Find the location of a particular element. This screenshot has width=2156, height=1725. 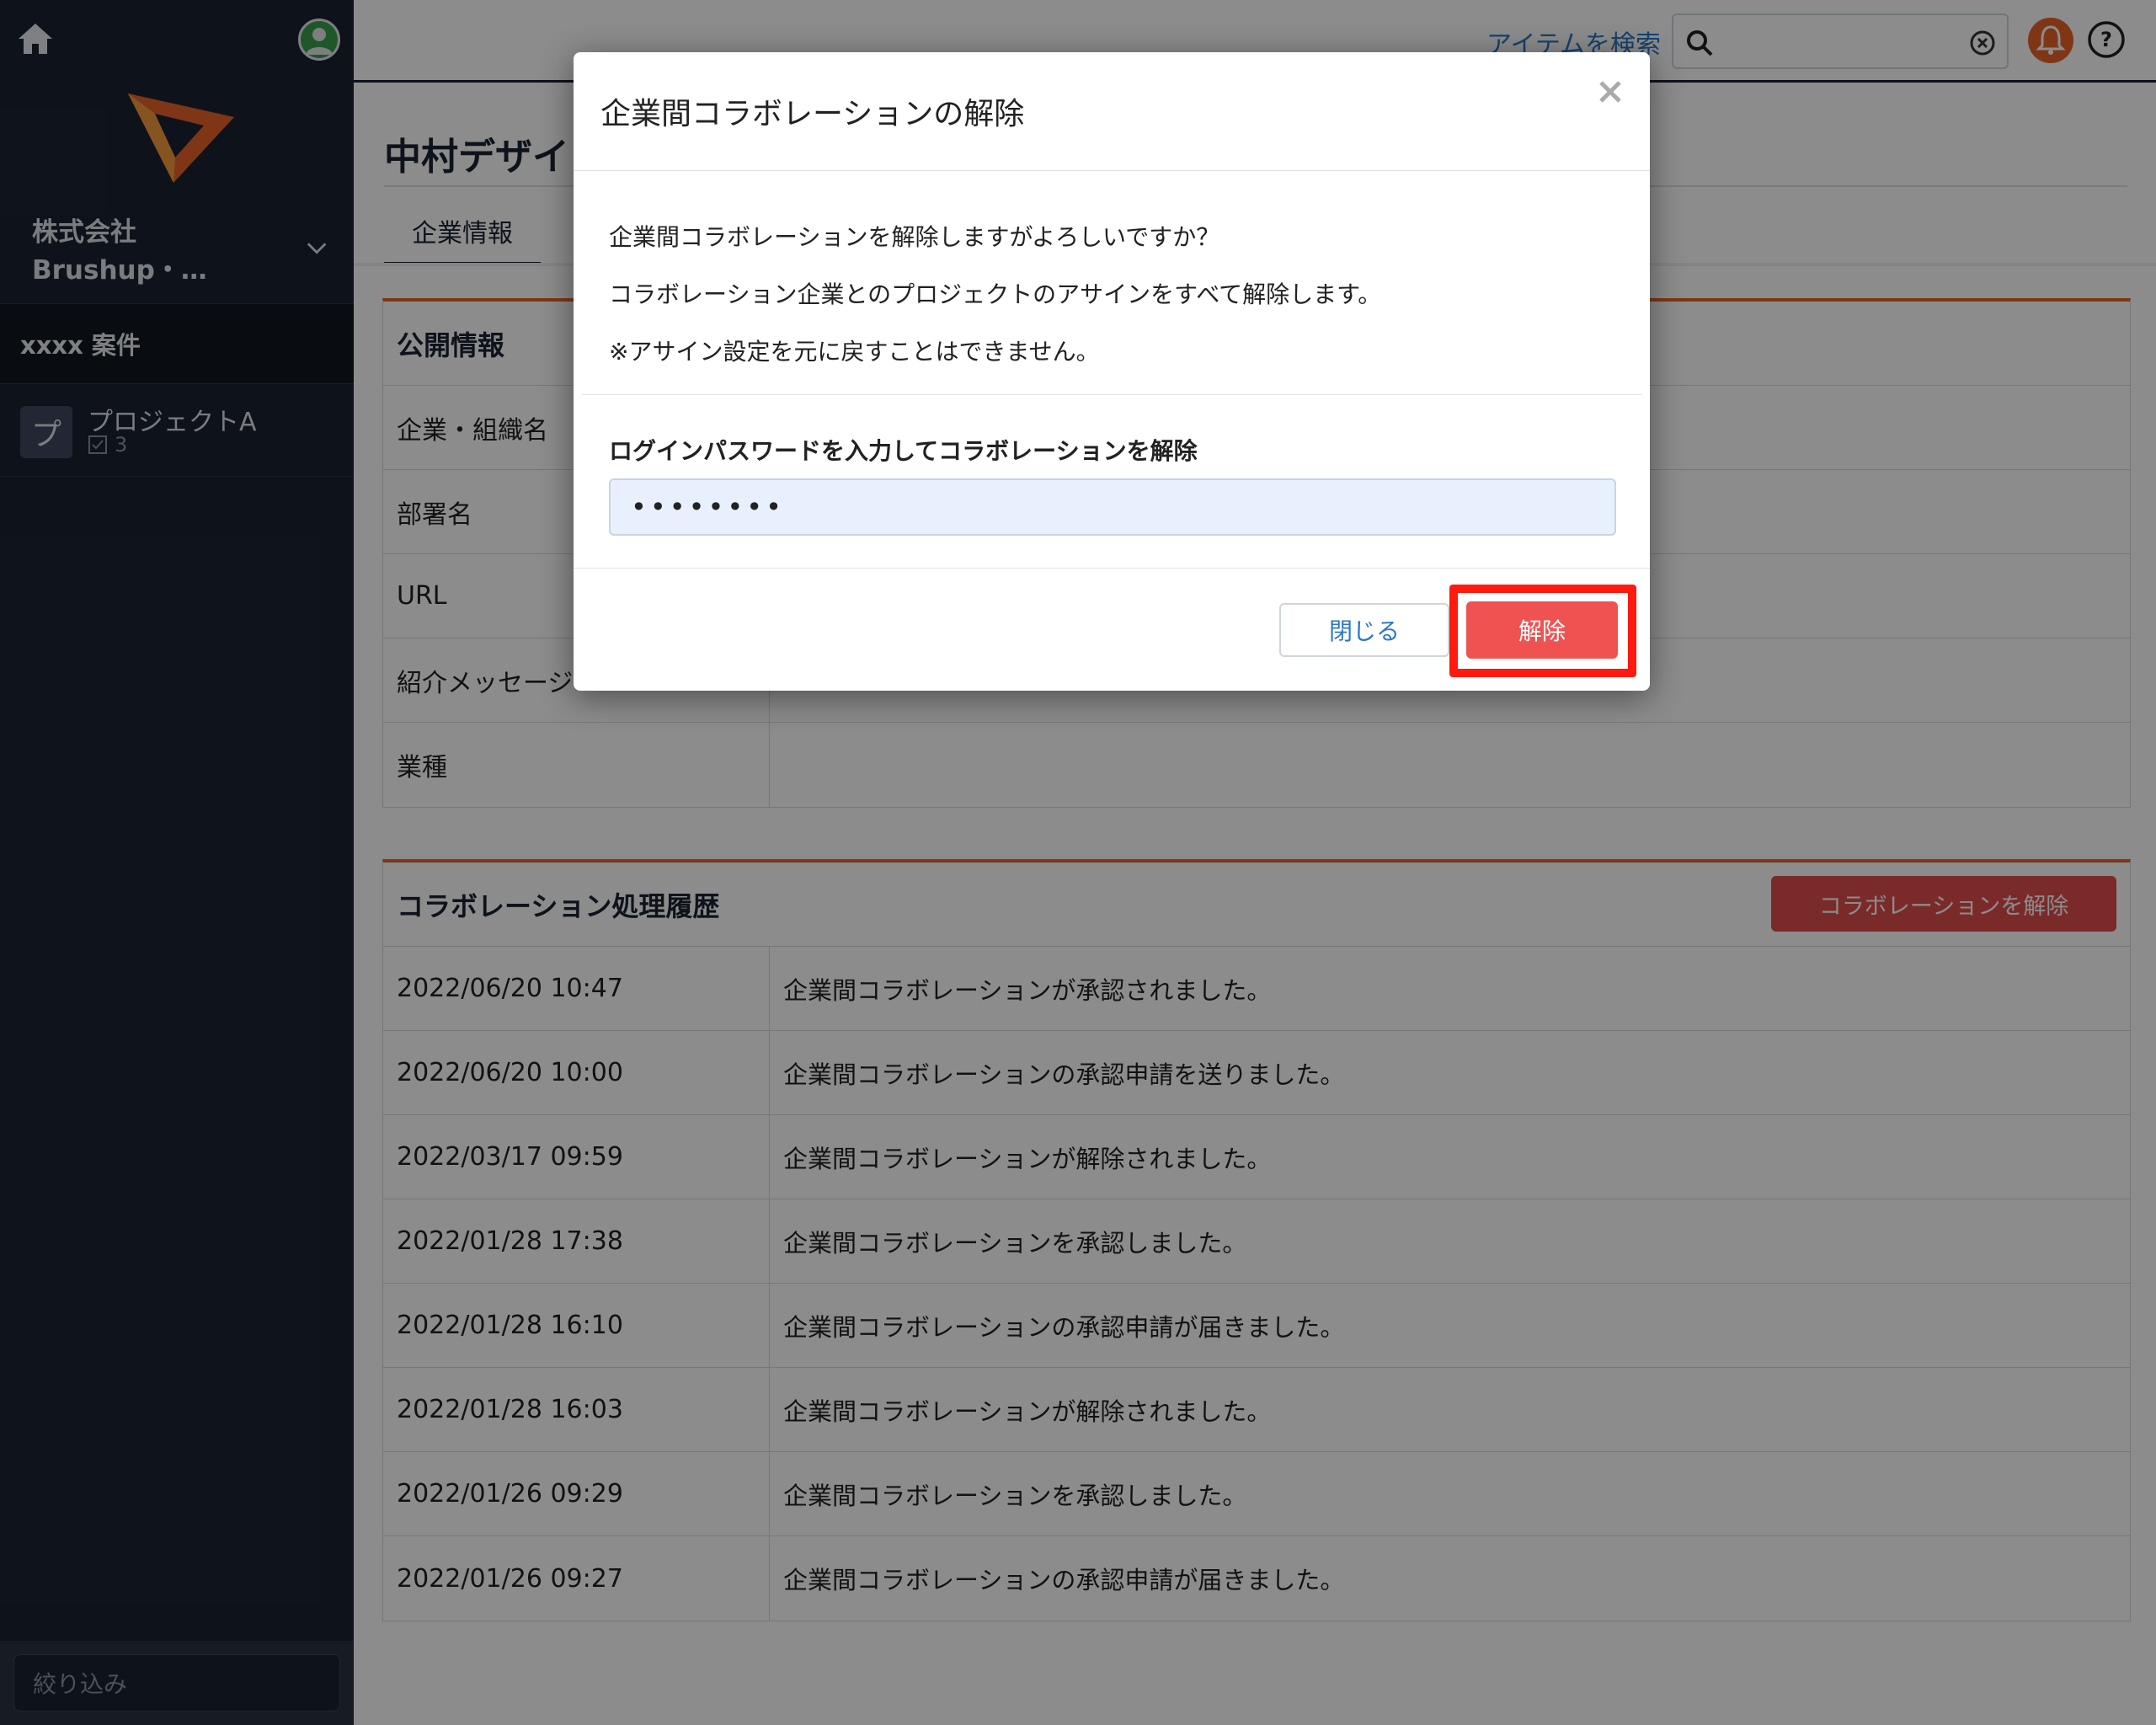

confirm-release-button: 解除 is located at coordinates (1542, 630).